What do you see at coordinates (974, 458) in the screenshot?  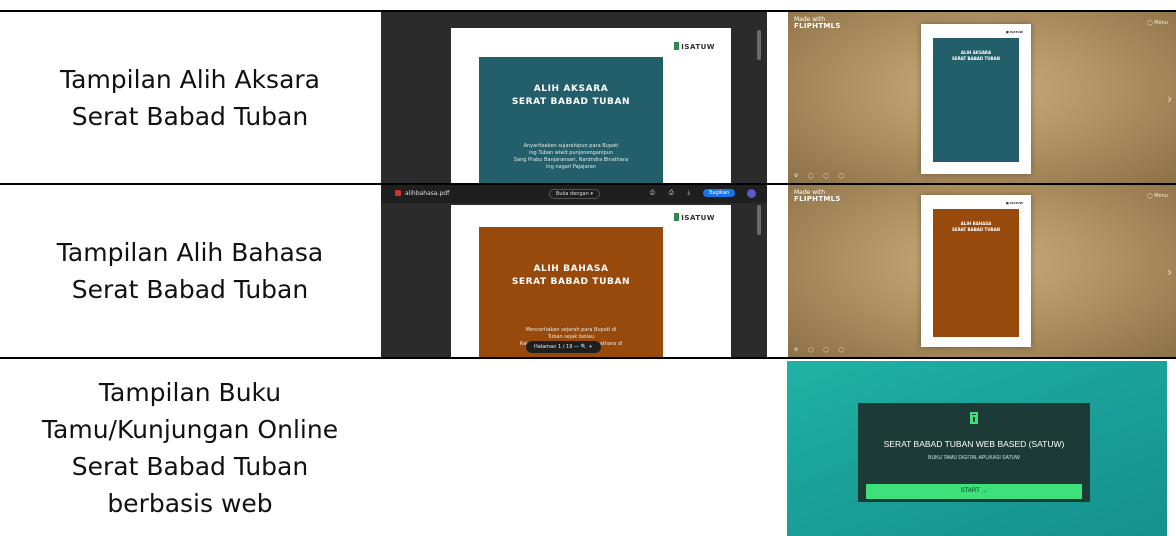 I see `guestbook-subtitle: BUKU TAMU DIGITAL APLIKASI SATUW` at bounding box center [974, 458].